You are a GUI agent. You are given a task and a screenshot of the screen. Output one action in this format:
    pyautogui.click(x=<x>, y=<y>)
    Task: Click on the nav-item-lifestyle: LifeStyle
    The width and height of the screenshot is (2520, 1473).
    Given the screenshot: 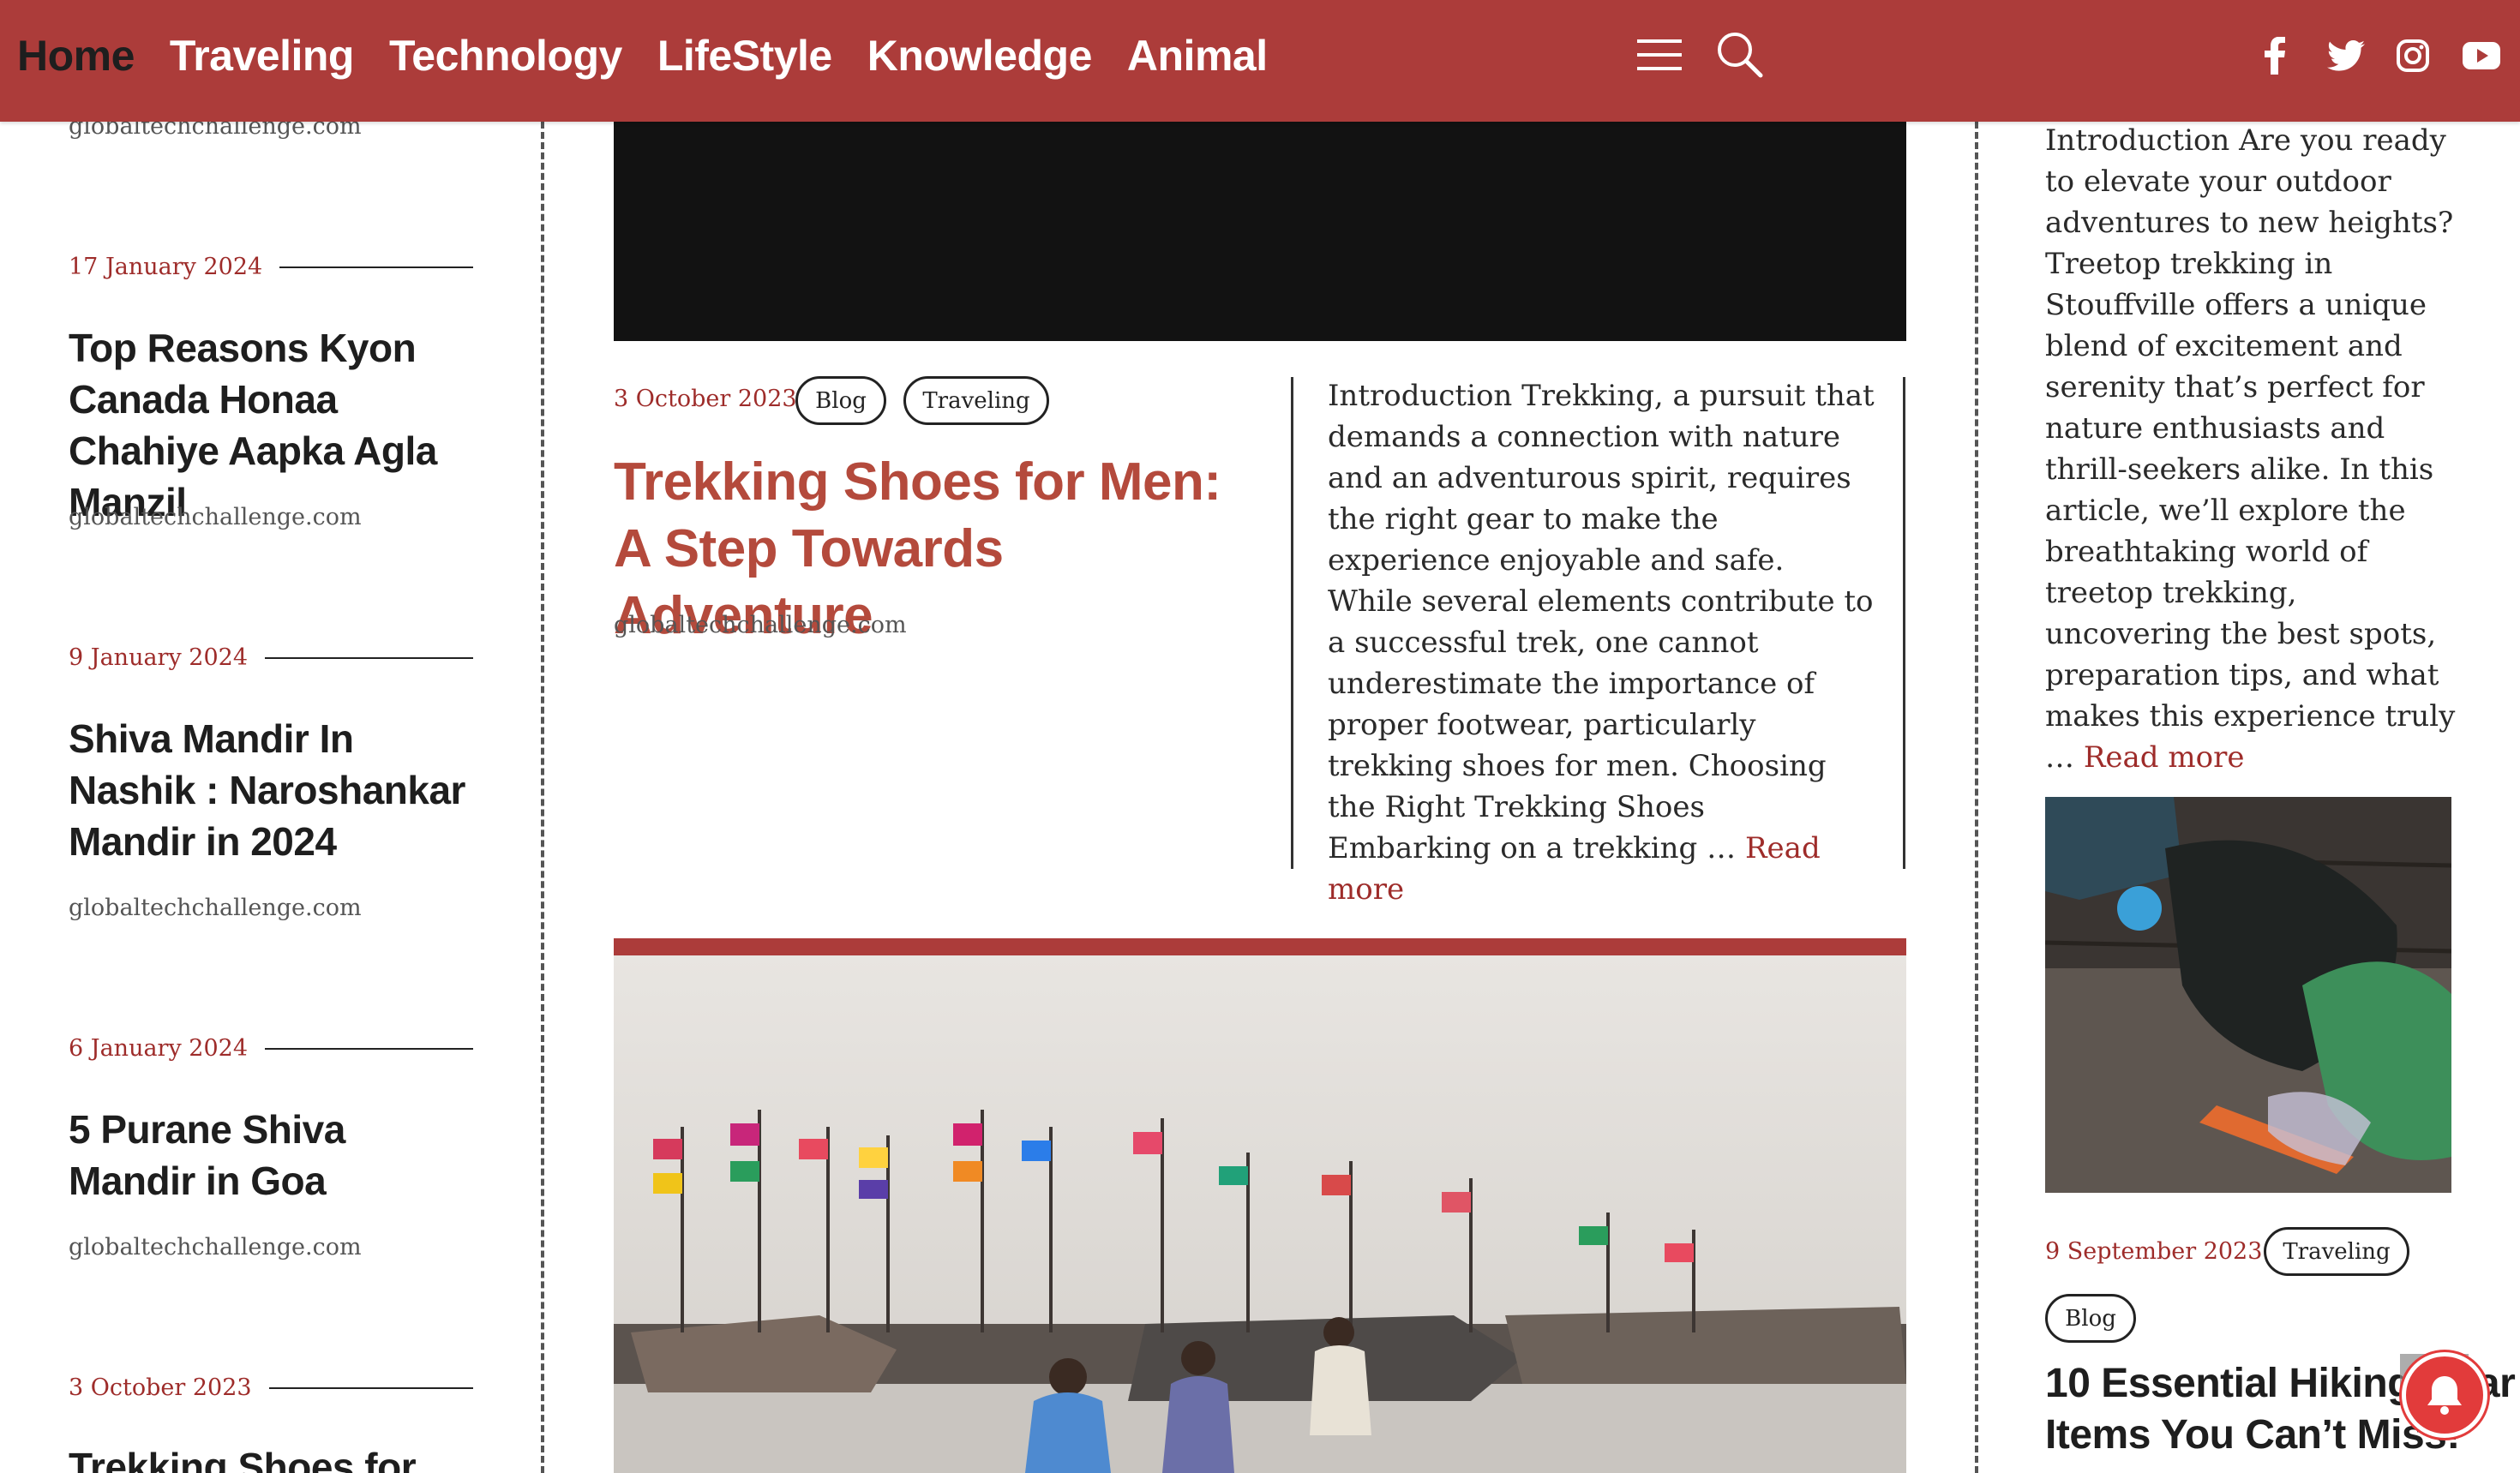 What is the action you would take?
    pyautogui.click(x=744, y=56)
    